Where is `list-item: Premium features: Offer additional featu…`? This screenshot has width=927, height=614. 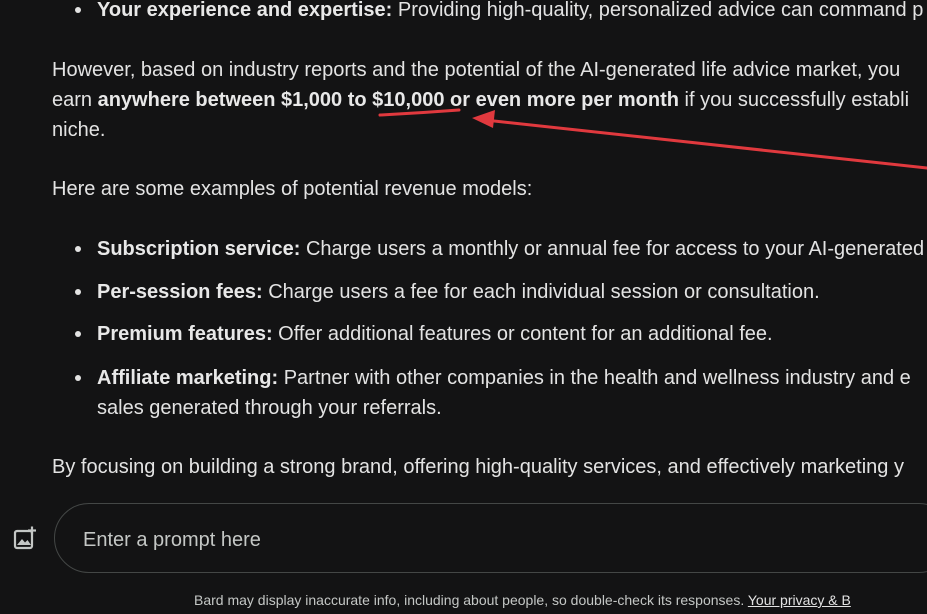 list-item: Premium features: Offer additional featu… is located at coordinates (435, 334).